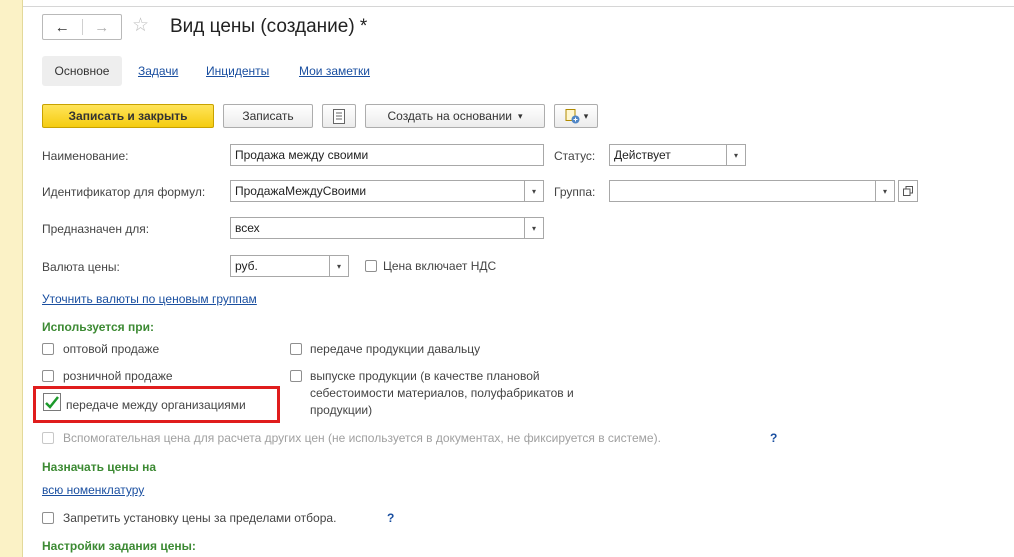 This screenshot has width=1014, height=557. What do you see at coordinates (440, 266) in the screenshot?
I see `vat-label: Цена включает НДС` at bounding box center [440, 266].